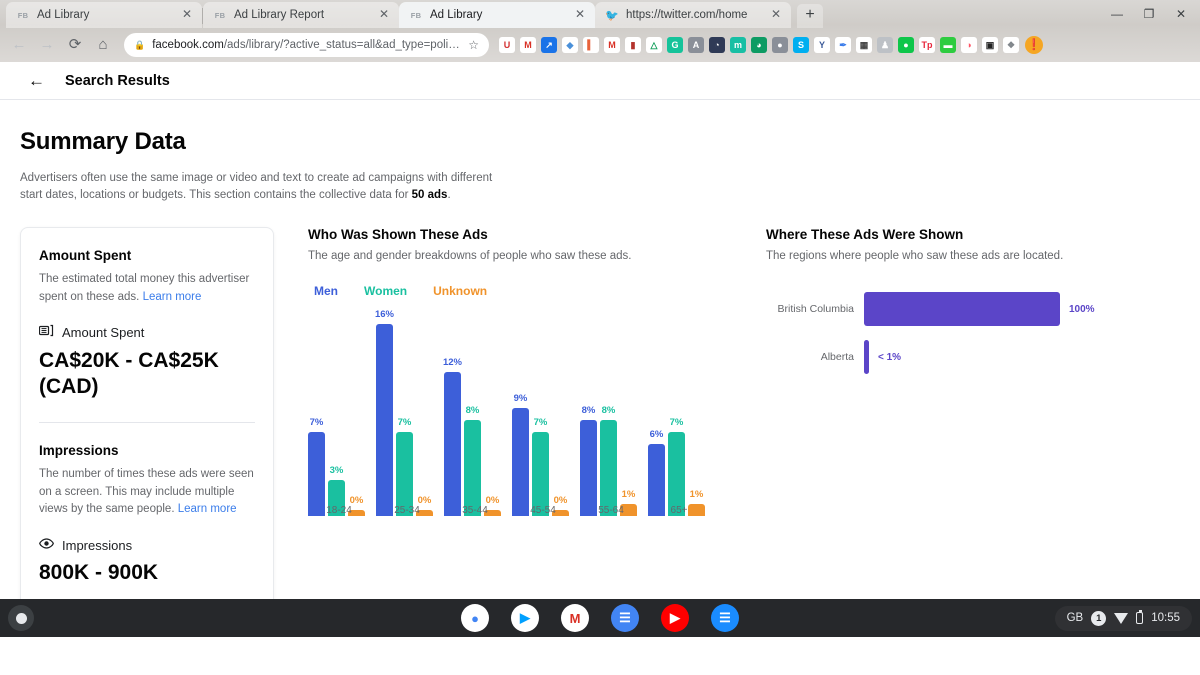  I want to click on bookmark-star-icon: ☆, so click(473, 45).